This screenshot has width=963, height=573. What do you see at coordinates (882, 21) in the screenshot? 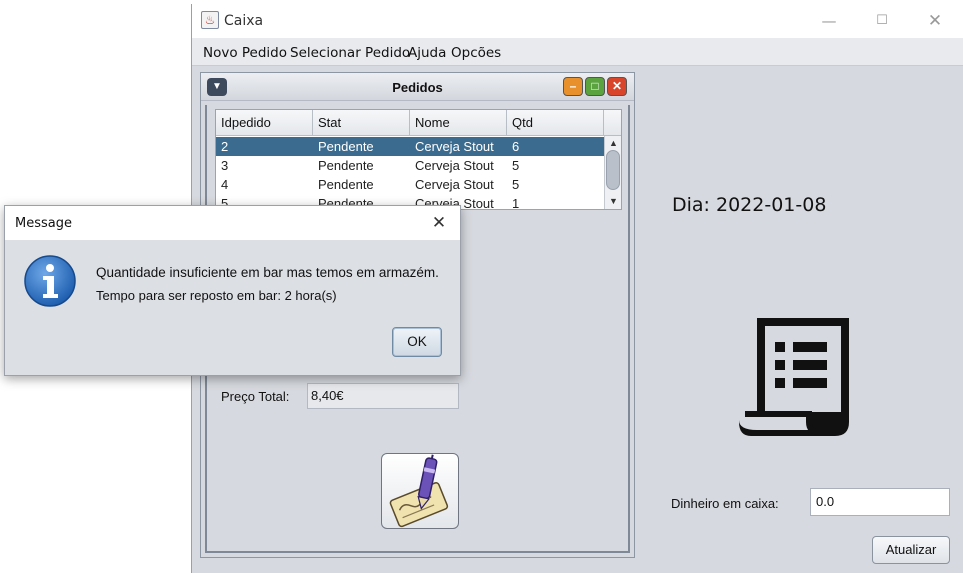
I see `maximize-button: ☐` at bounding box center [882, 21].